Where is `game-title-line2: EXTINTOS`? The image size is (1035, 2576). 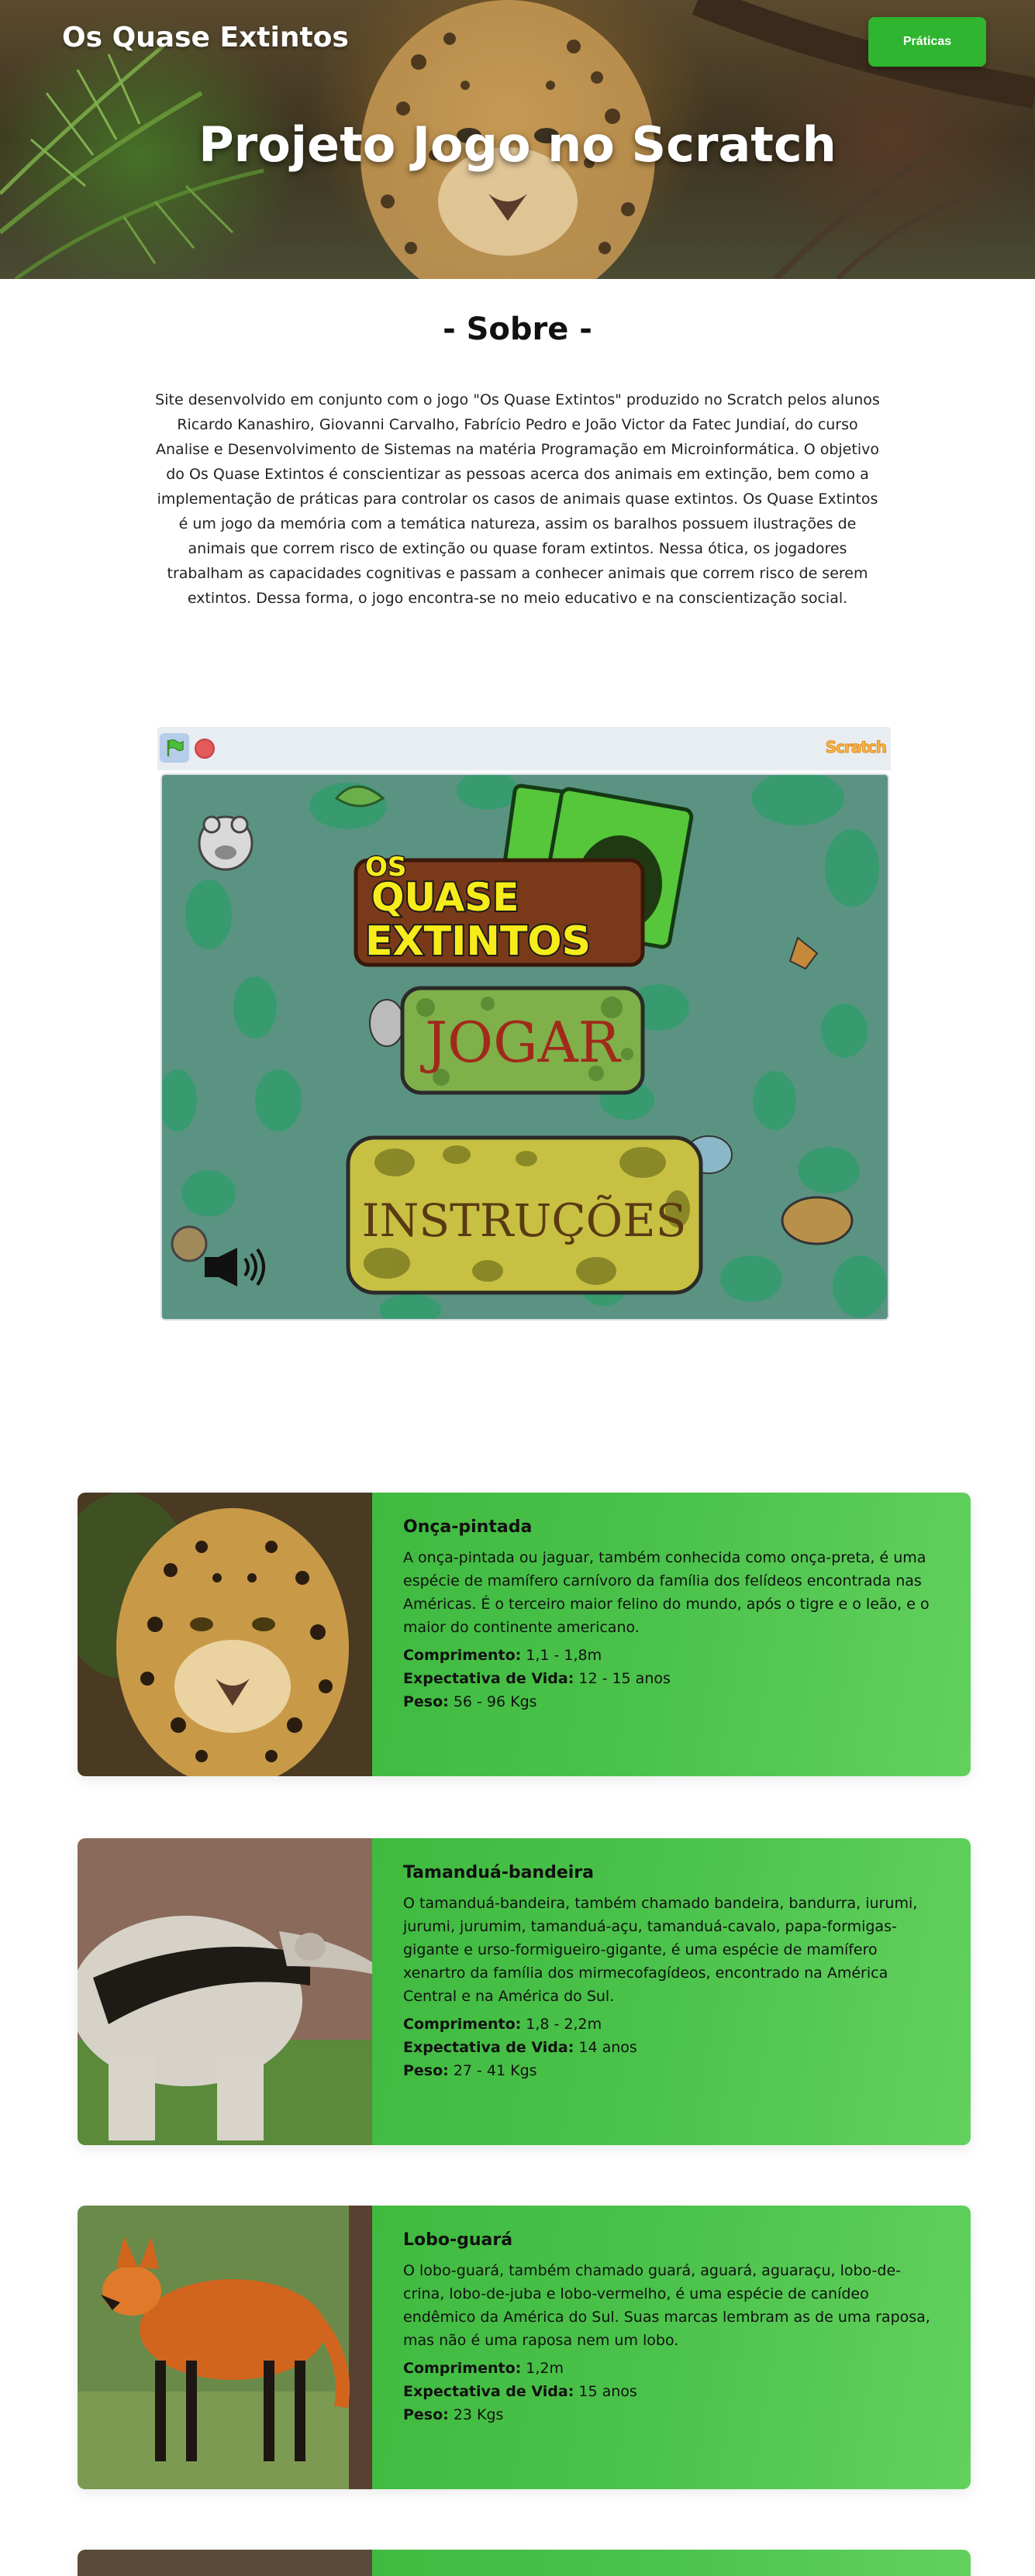 game-title-line2: EXTINTOS is located at coordinates (478, 941).